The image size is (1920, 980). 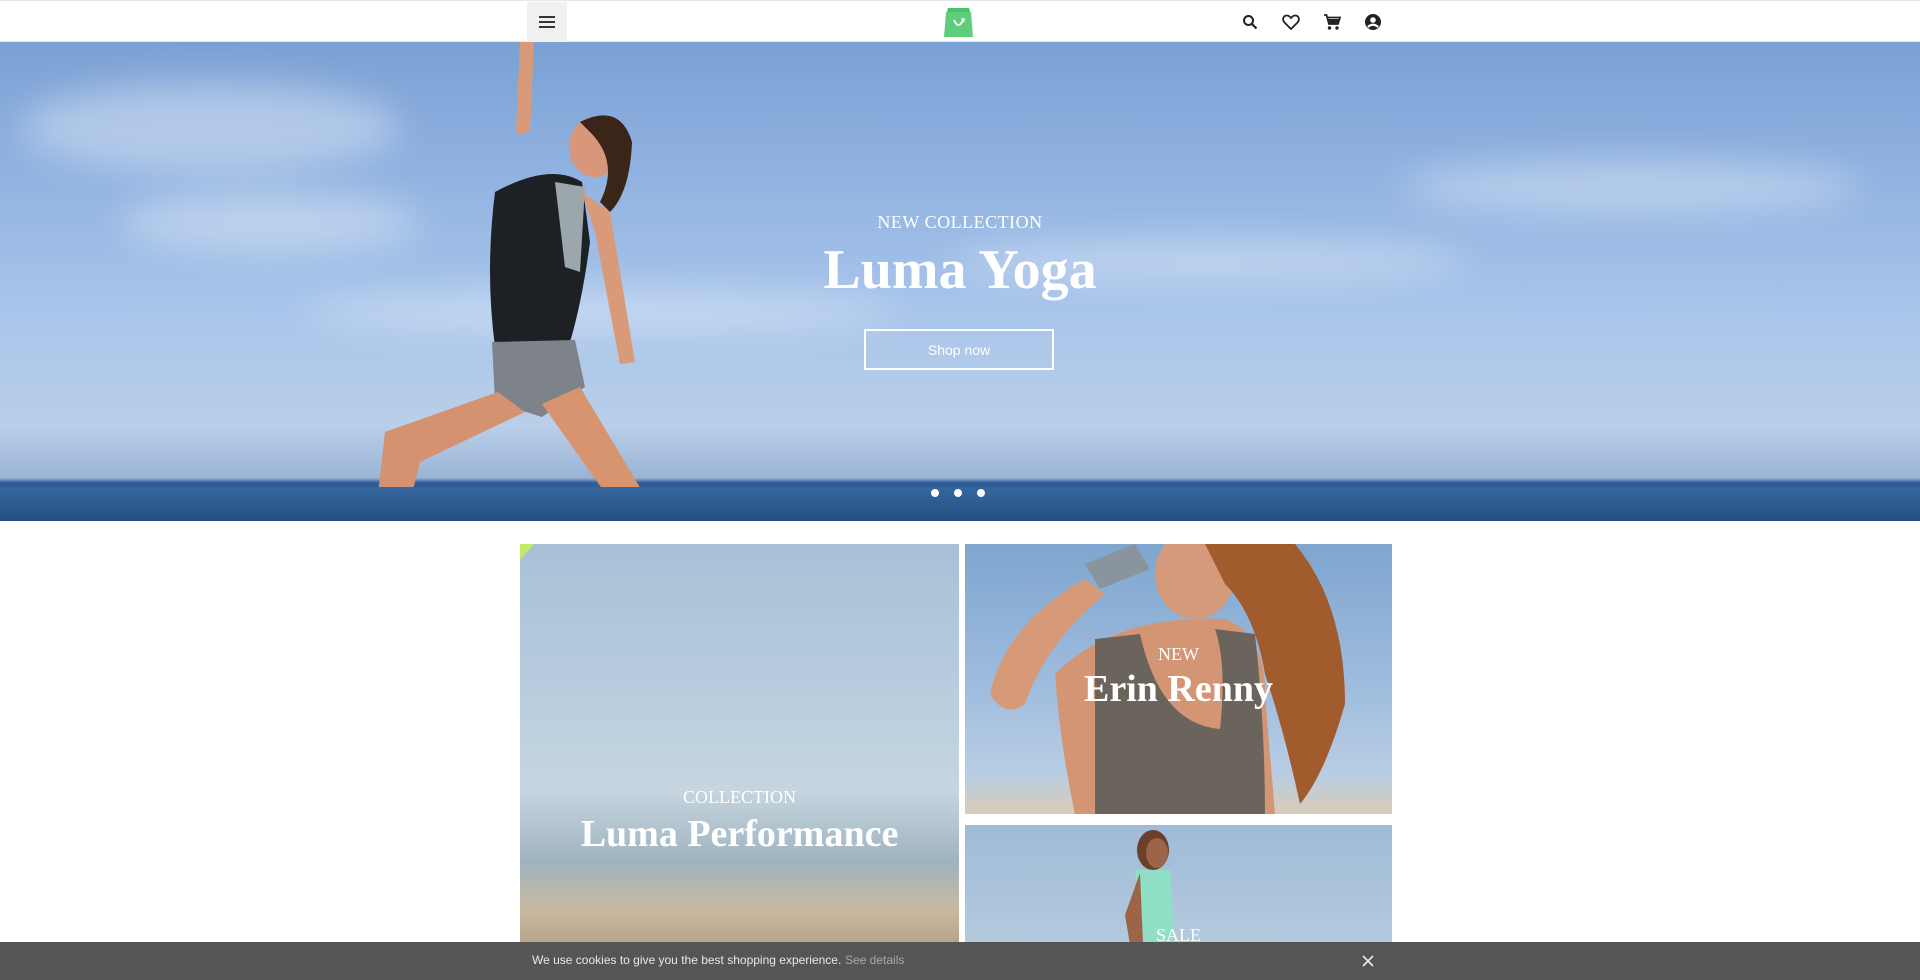 I want to click on tile-subtitle: NEW, so click(x=1178, y=654).